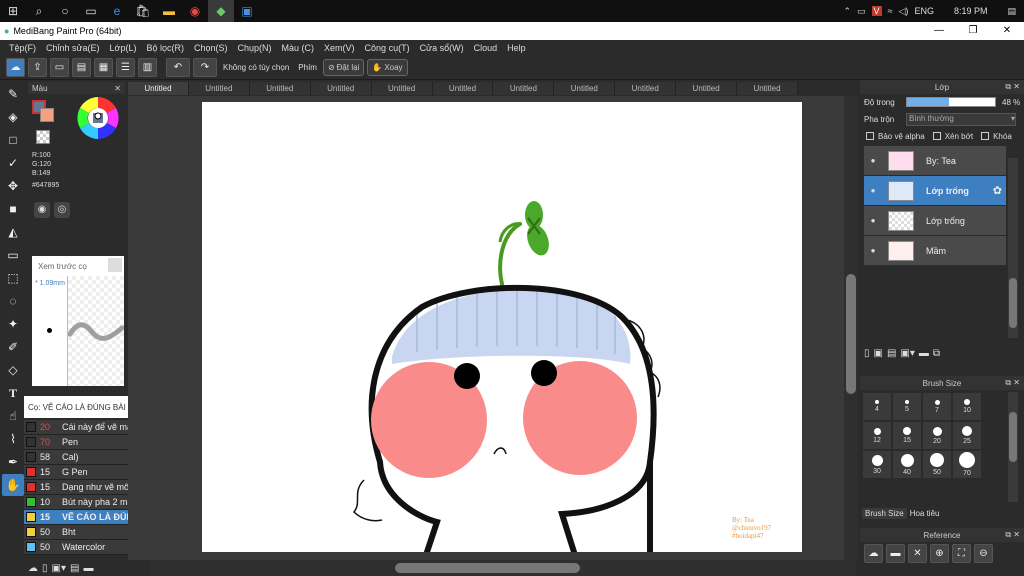 This screenshot has height=576, width=1024. I want to click on wifi-icon: ≈, so click(890, 11).